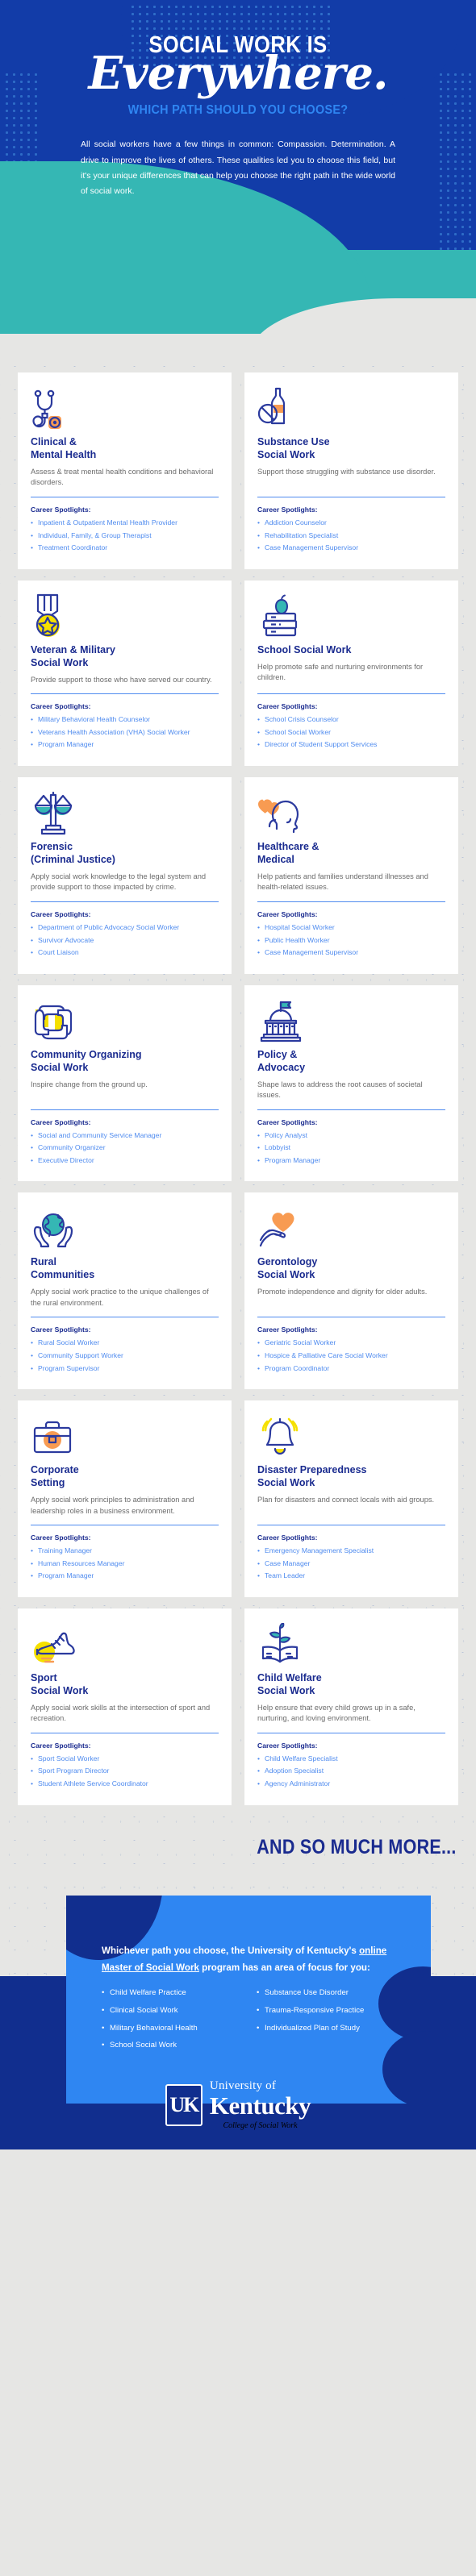  I want to click on career-spotlight-item: Sport Social Worker, so click(125, 1759).